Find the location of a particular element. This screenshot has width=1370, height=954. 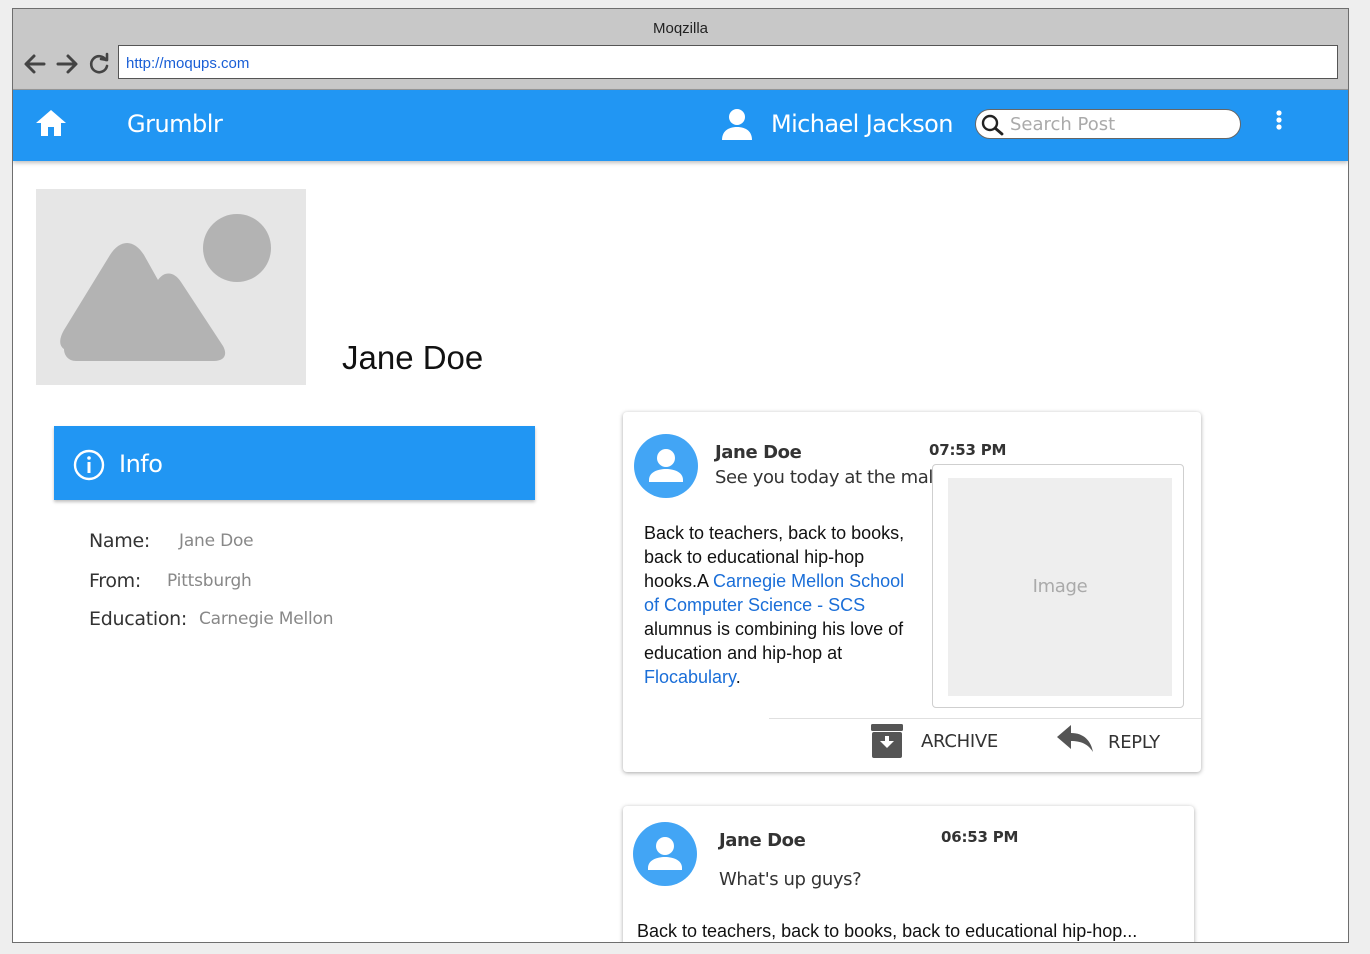

archive-button: ARCHIVE is located at coordinates (940, 742).